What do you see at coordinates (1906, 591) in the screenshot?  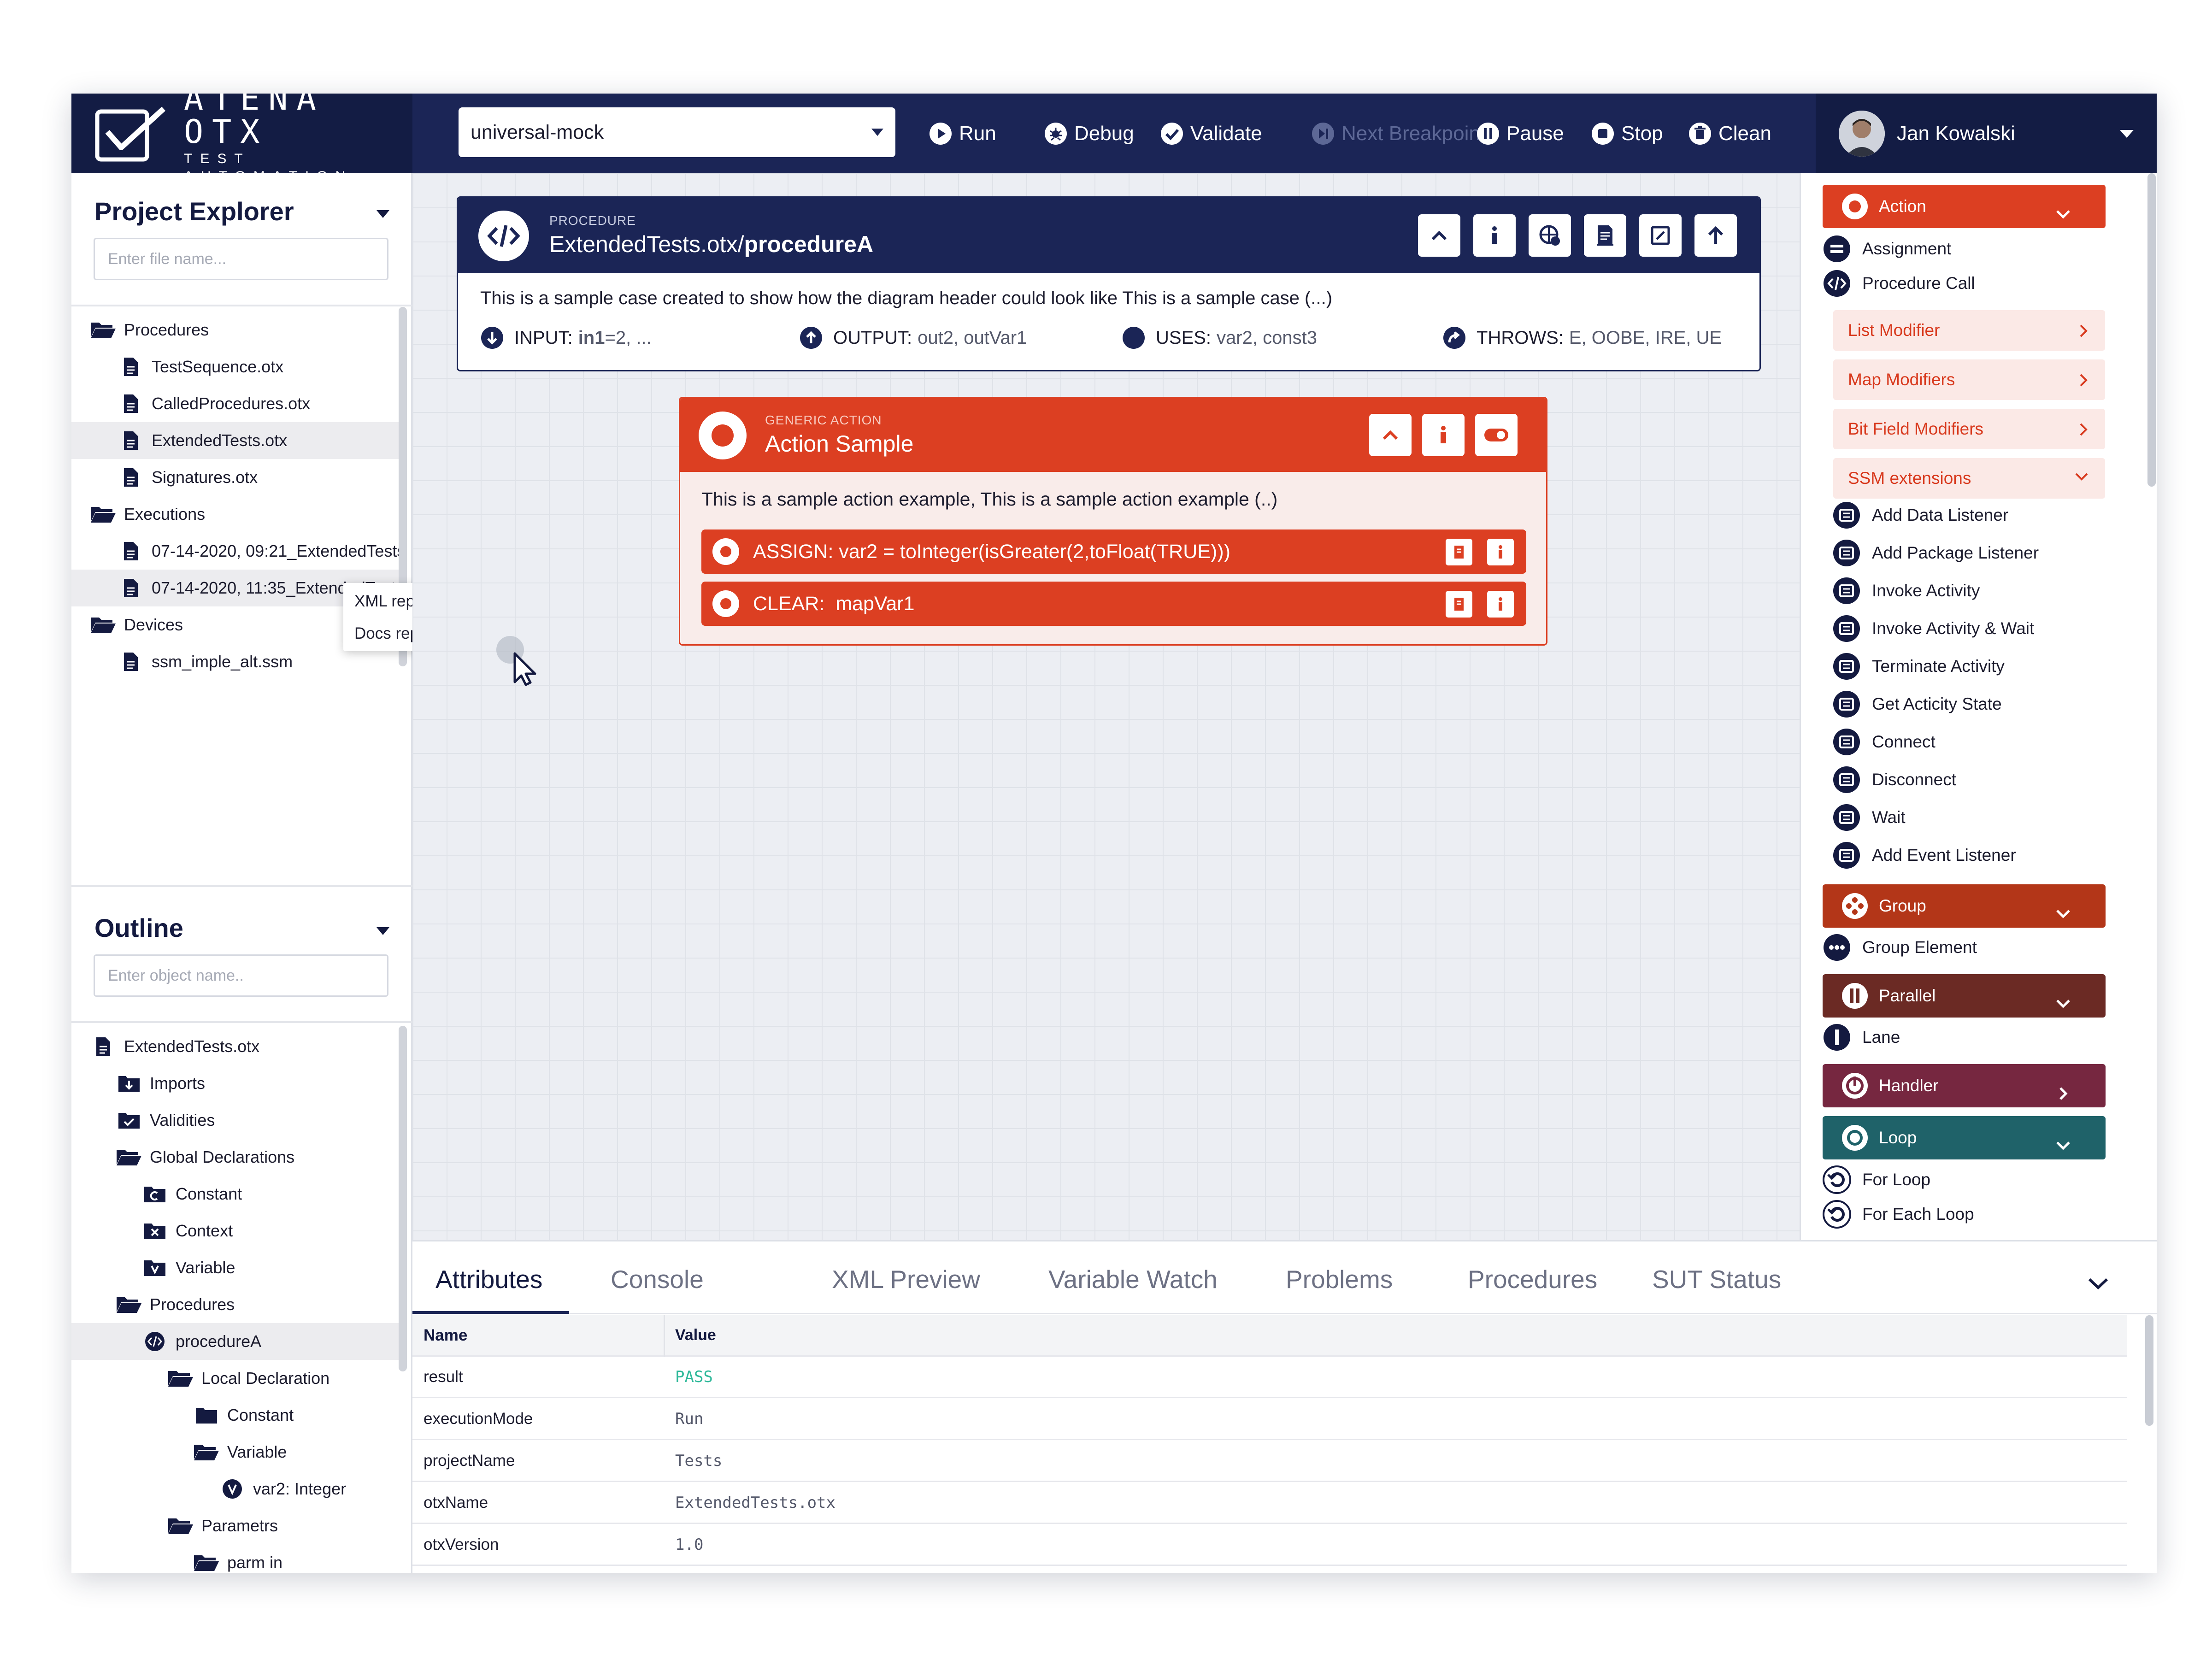 I see `palette-item-ssm: Invoke Activity` at bounding box center [1906, 591].